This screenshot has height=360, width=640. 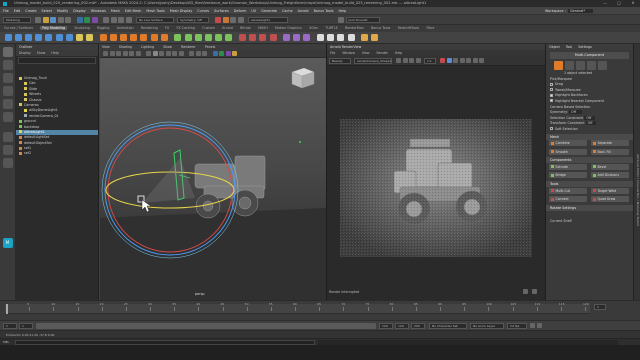 What do you see at coordinates (7, 52) in the screenshot?
I see `select-tool-icon` at bounding box center [7, 52].